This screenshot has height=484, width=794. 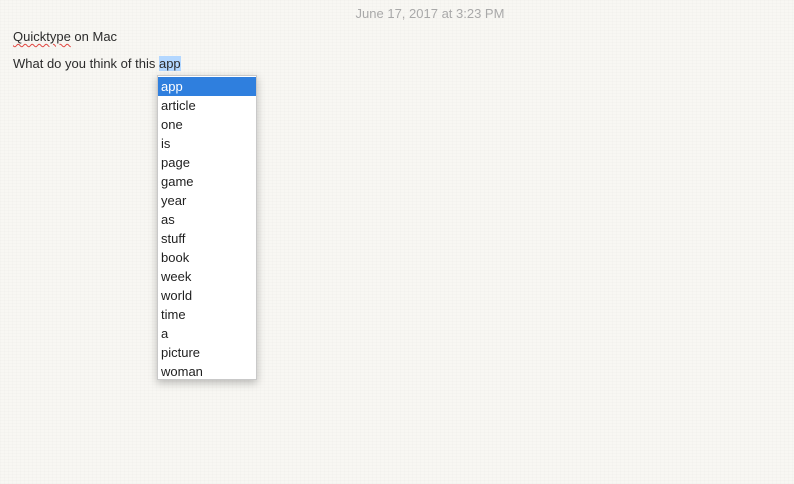 What do you see at coordinates (207, 86) in the screenshot?
I see `suggestion-item: app` at bounding box center [207, 86].